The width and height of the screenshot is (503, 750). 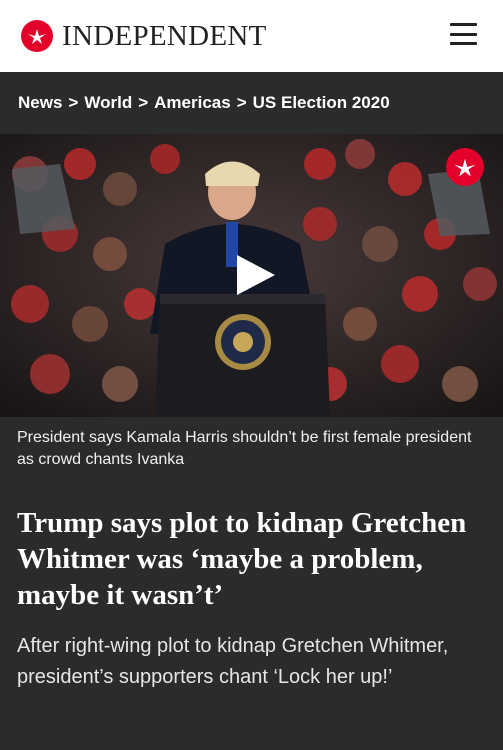 I want to click on site-logo: INDEPENDENT, so click(x=144, y=36).